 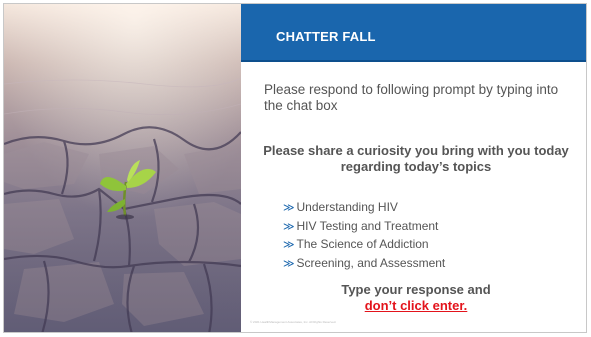 I want to click on topic-item: ≫ Screening, and Assessment, so click(x=364, y=264).